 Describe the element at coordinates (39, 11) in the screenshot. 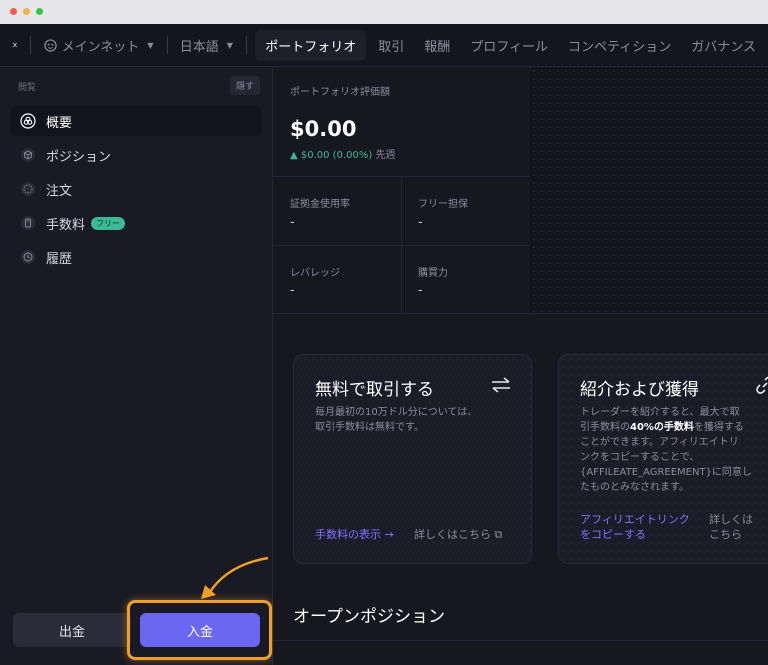

I see `maximize-window-button` at that location.